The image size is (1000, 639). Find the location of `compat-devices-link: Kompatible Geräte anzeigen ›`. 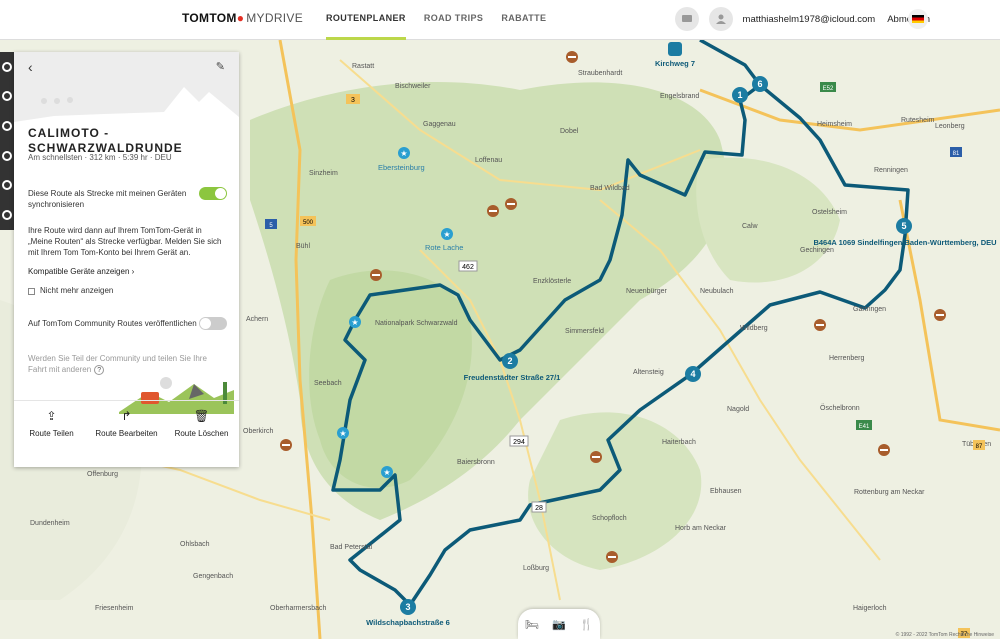

compat-devices-link: Kompatible Geräte anzeigen › is located at coordinates (128, 271).